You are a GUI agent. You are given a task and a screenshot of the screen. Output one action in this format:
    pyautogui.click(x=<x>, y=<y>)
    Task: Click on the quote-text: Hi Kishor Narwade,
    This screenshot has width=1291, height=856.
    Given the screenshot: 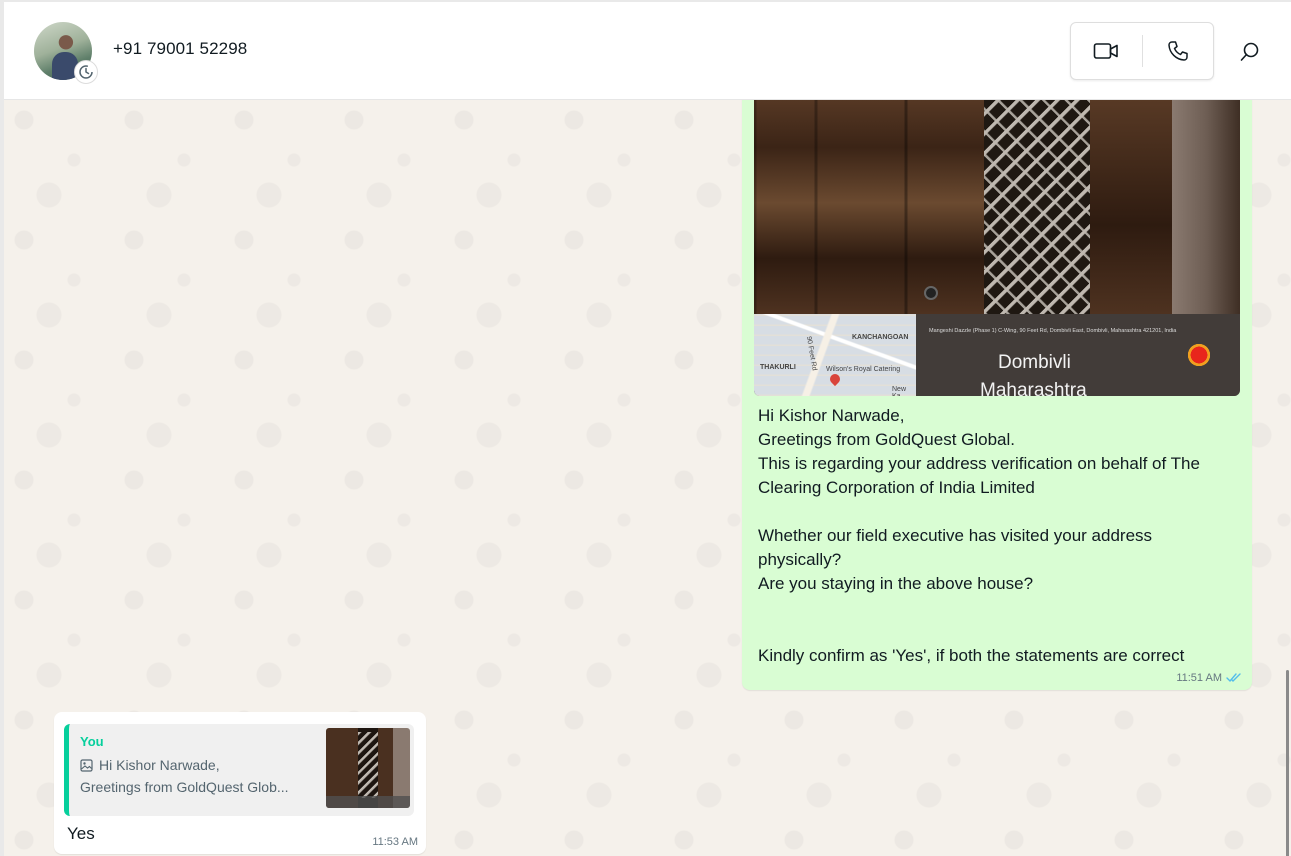 What is the action you would take?
    pyautogui.click(x=159, y=765)
    